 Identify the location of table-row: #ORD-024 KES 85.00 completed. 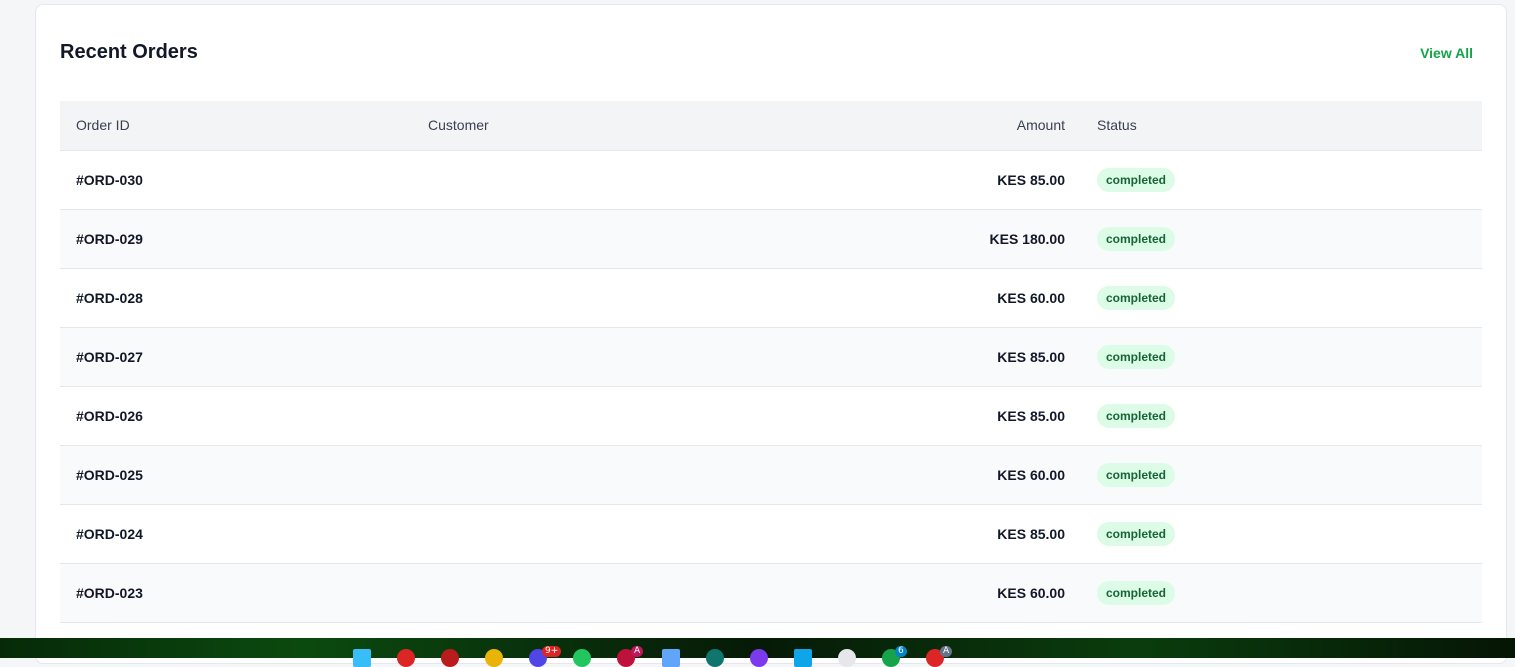
(771, 533).